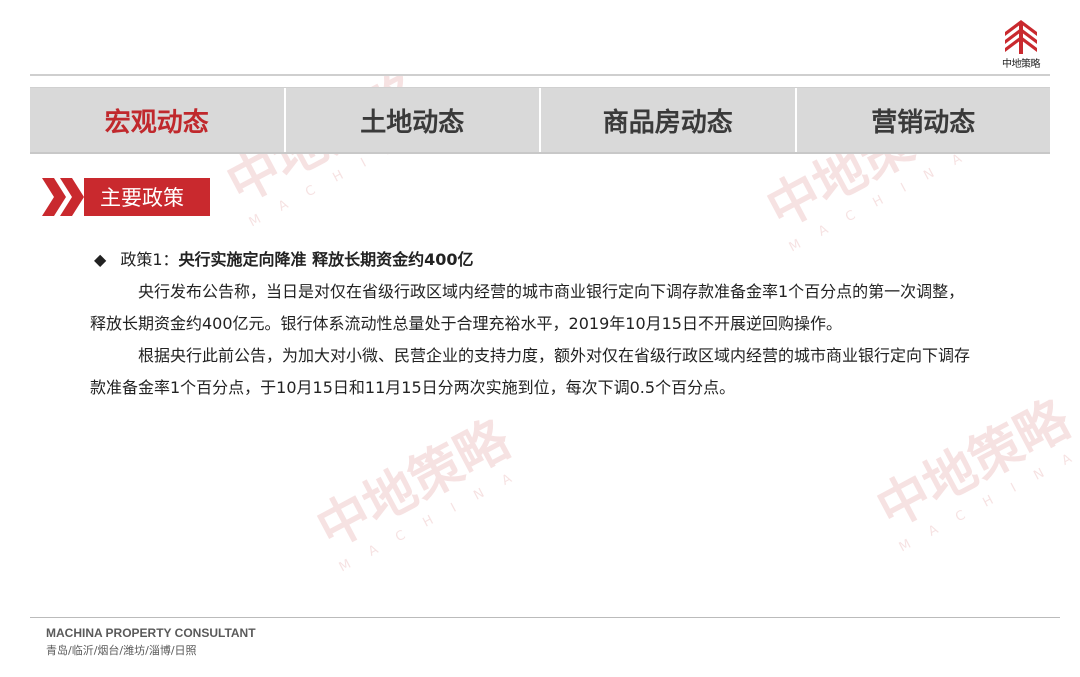 The height and width of the screenshot is (677, 1080). I want to click on watermark: 中地策略 MACHINA, so click(417, 485).